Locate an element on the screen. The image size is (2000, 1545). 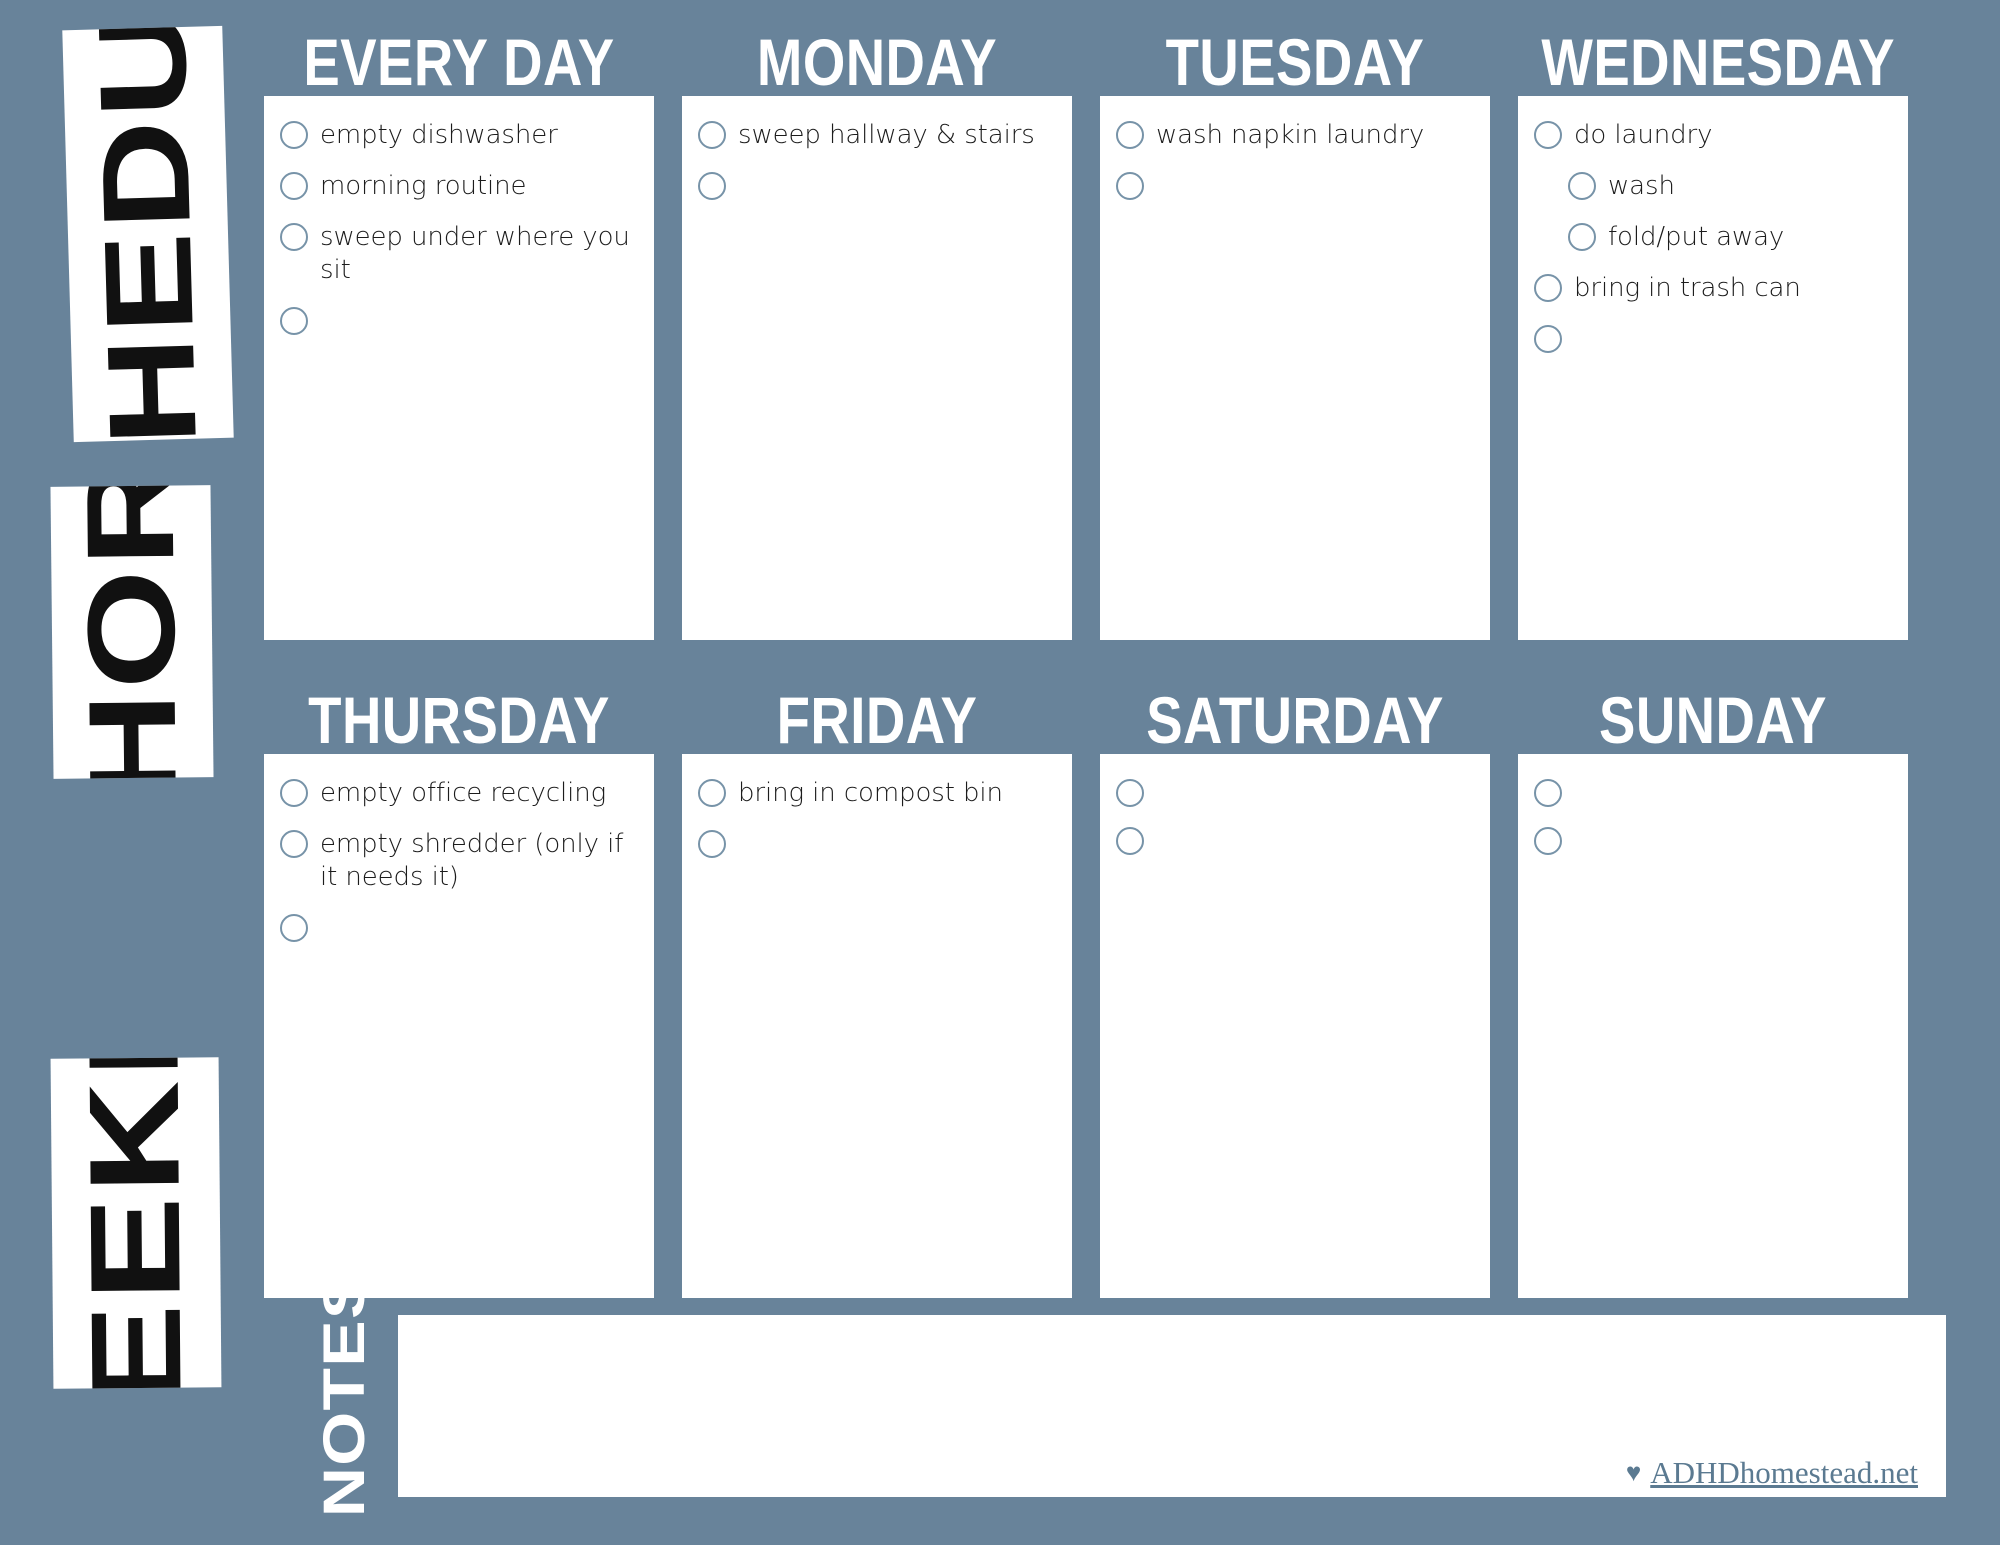
day-title: FRIDAY is located at coordinates (877, 721).